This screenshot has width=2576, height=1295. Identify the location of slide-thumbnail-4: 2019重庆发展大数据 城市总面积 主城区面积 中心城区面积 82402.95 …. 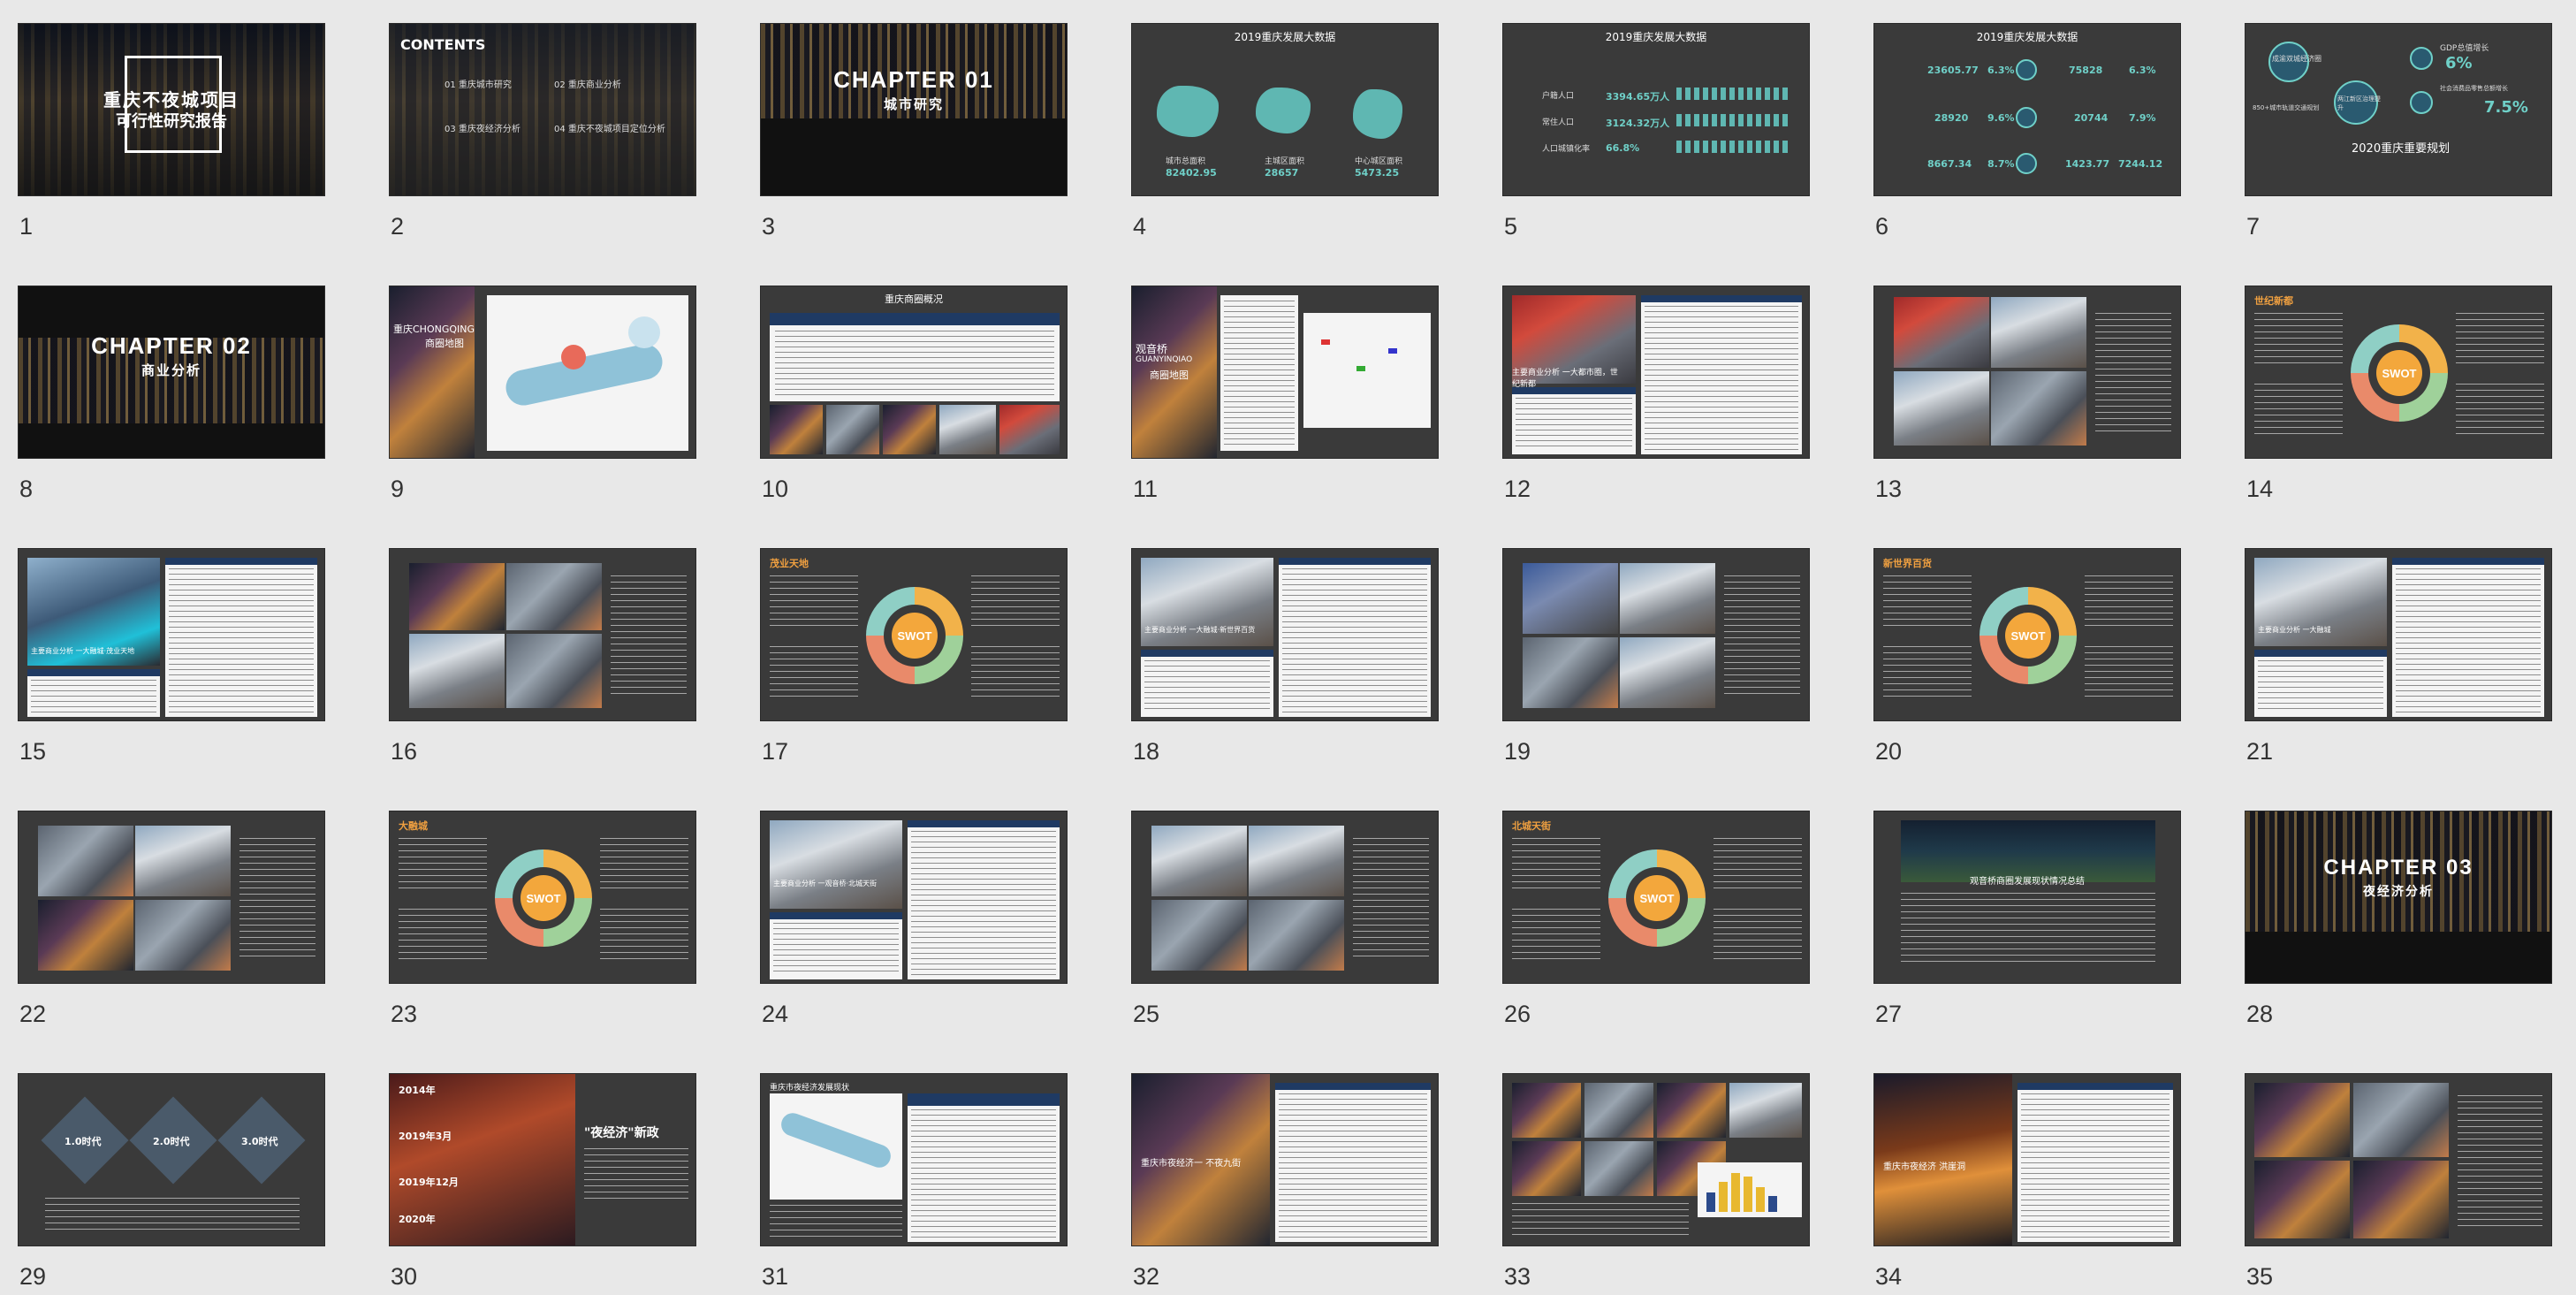
(1285, 153).